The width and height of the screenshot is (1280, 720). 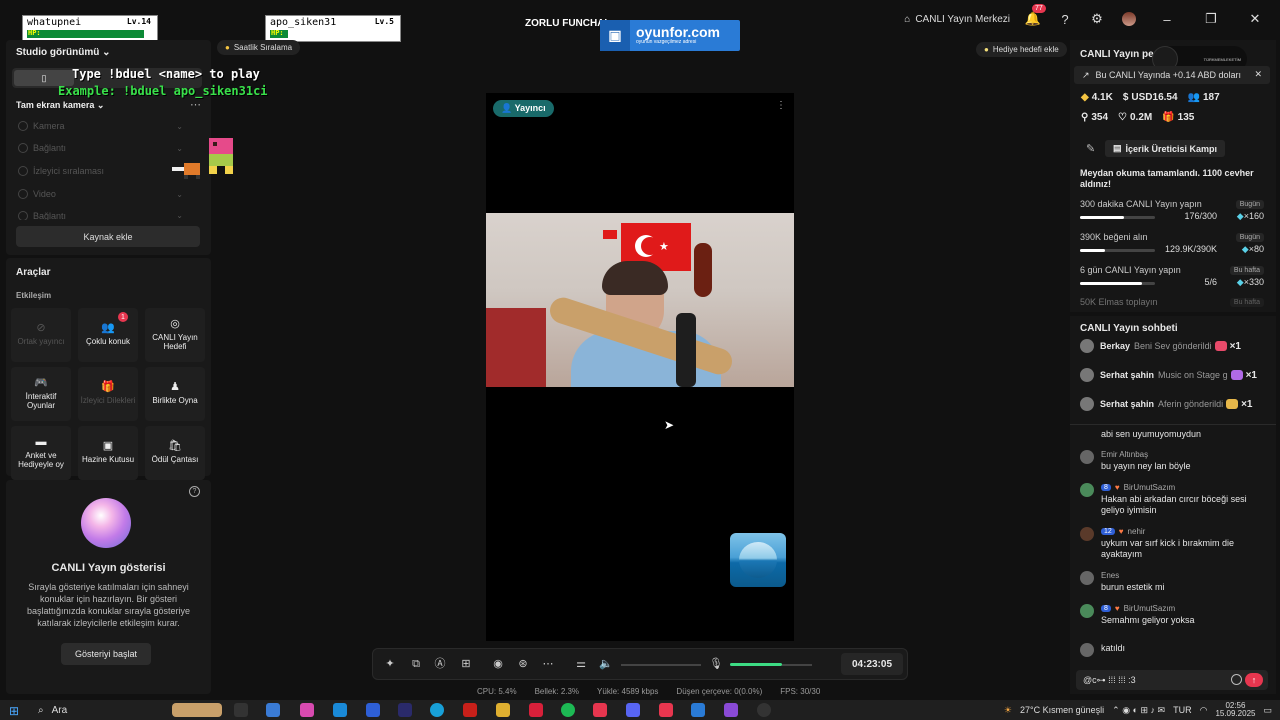 I want to click on tool-live-goal: ◎ CANLI Yayın Hedefi, so click(x=175, y=335).